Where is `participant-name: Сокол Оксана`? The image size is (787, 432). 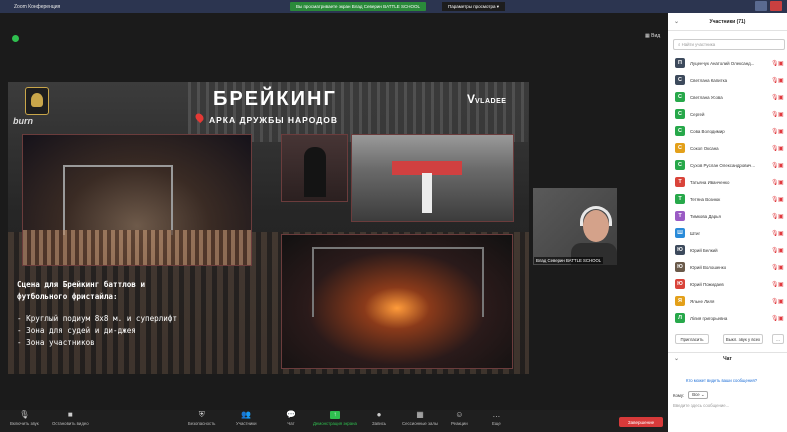 participant-name: Сокол Оксана is located at coordinates (704, 148).